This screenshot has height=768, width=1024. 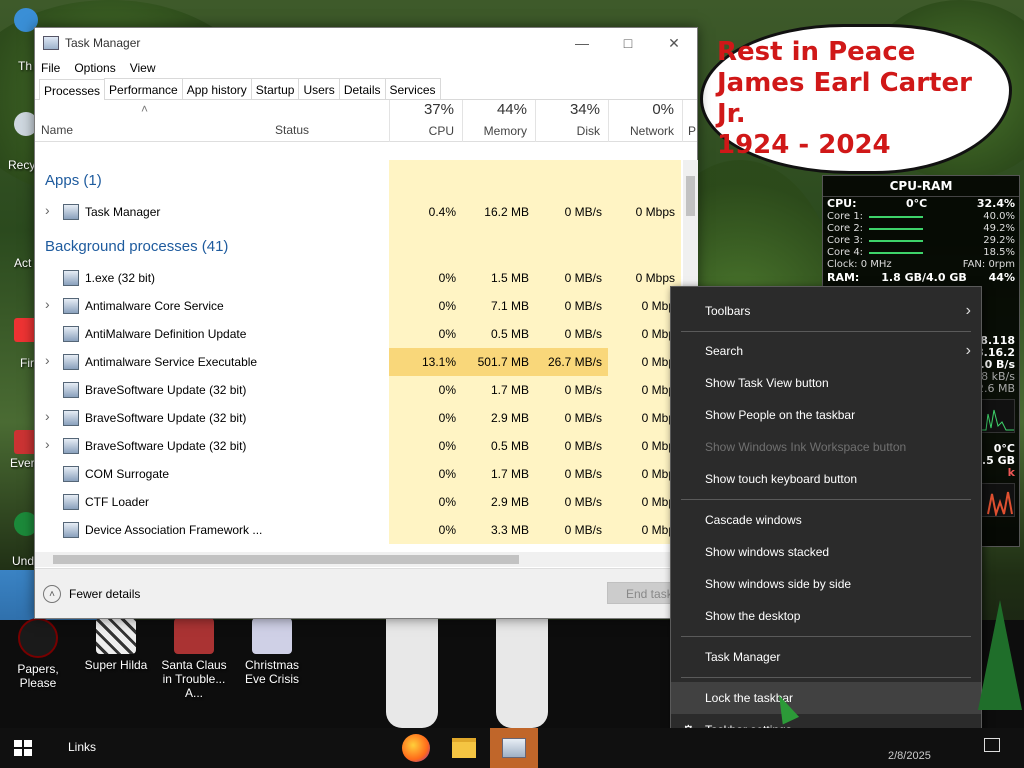 I want to click on menu-item-show-task-view-button: Show Task View button, so click(x=826, y=383).